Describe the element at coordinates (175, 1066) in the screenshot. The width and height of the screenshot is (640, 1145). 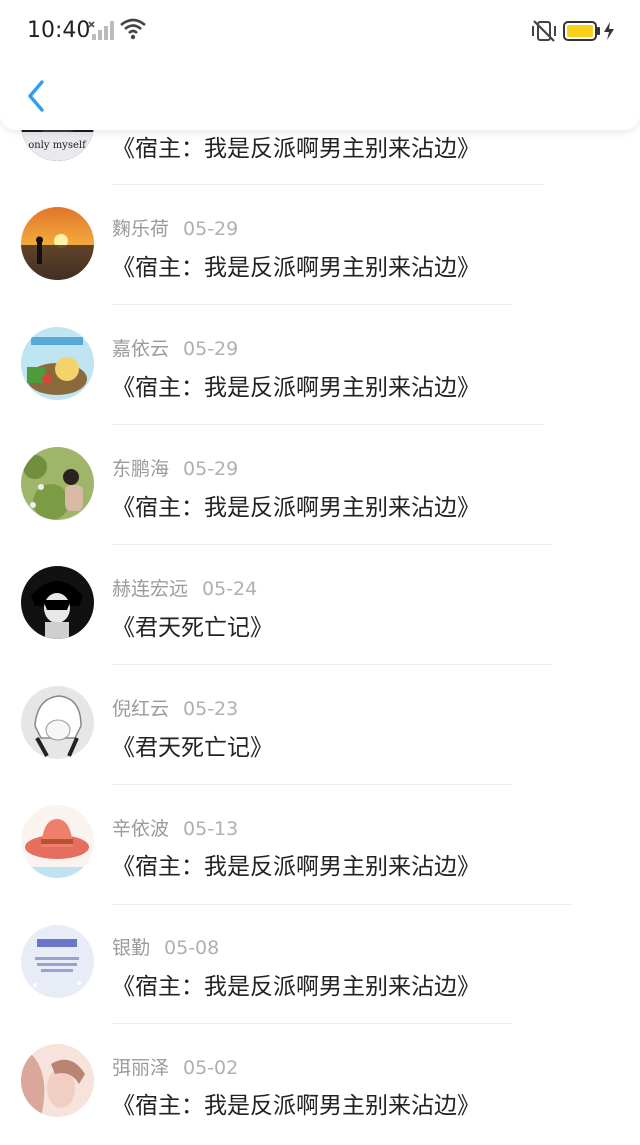
I see `comment-meta: 弭丽泽 05-02` at that location.